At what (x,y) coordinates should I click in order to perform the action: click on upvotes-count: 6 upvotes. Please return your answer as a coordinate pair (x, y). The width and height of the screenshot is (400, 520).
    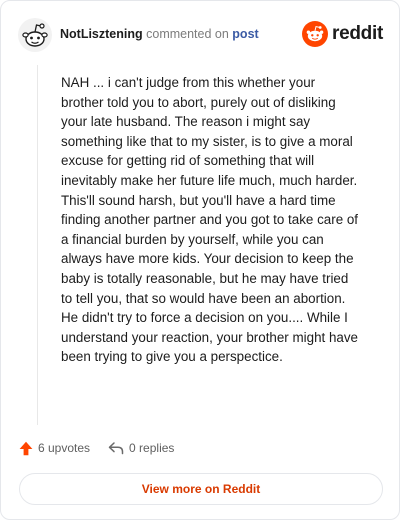
    Looking at the image, I should click on (64, 448).